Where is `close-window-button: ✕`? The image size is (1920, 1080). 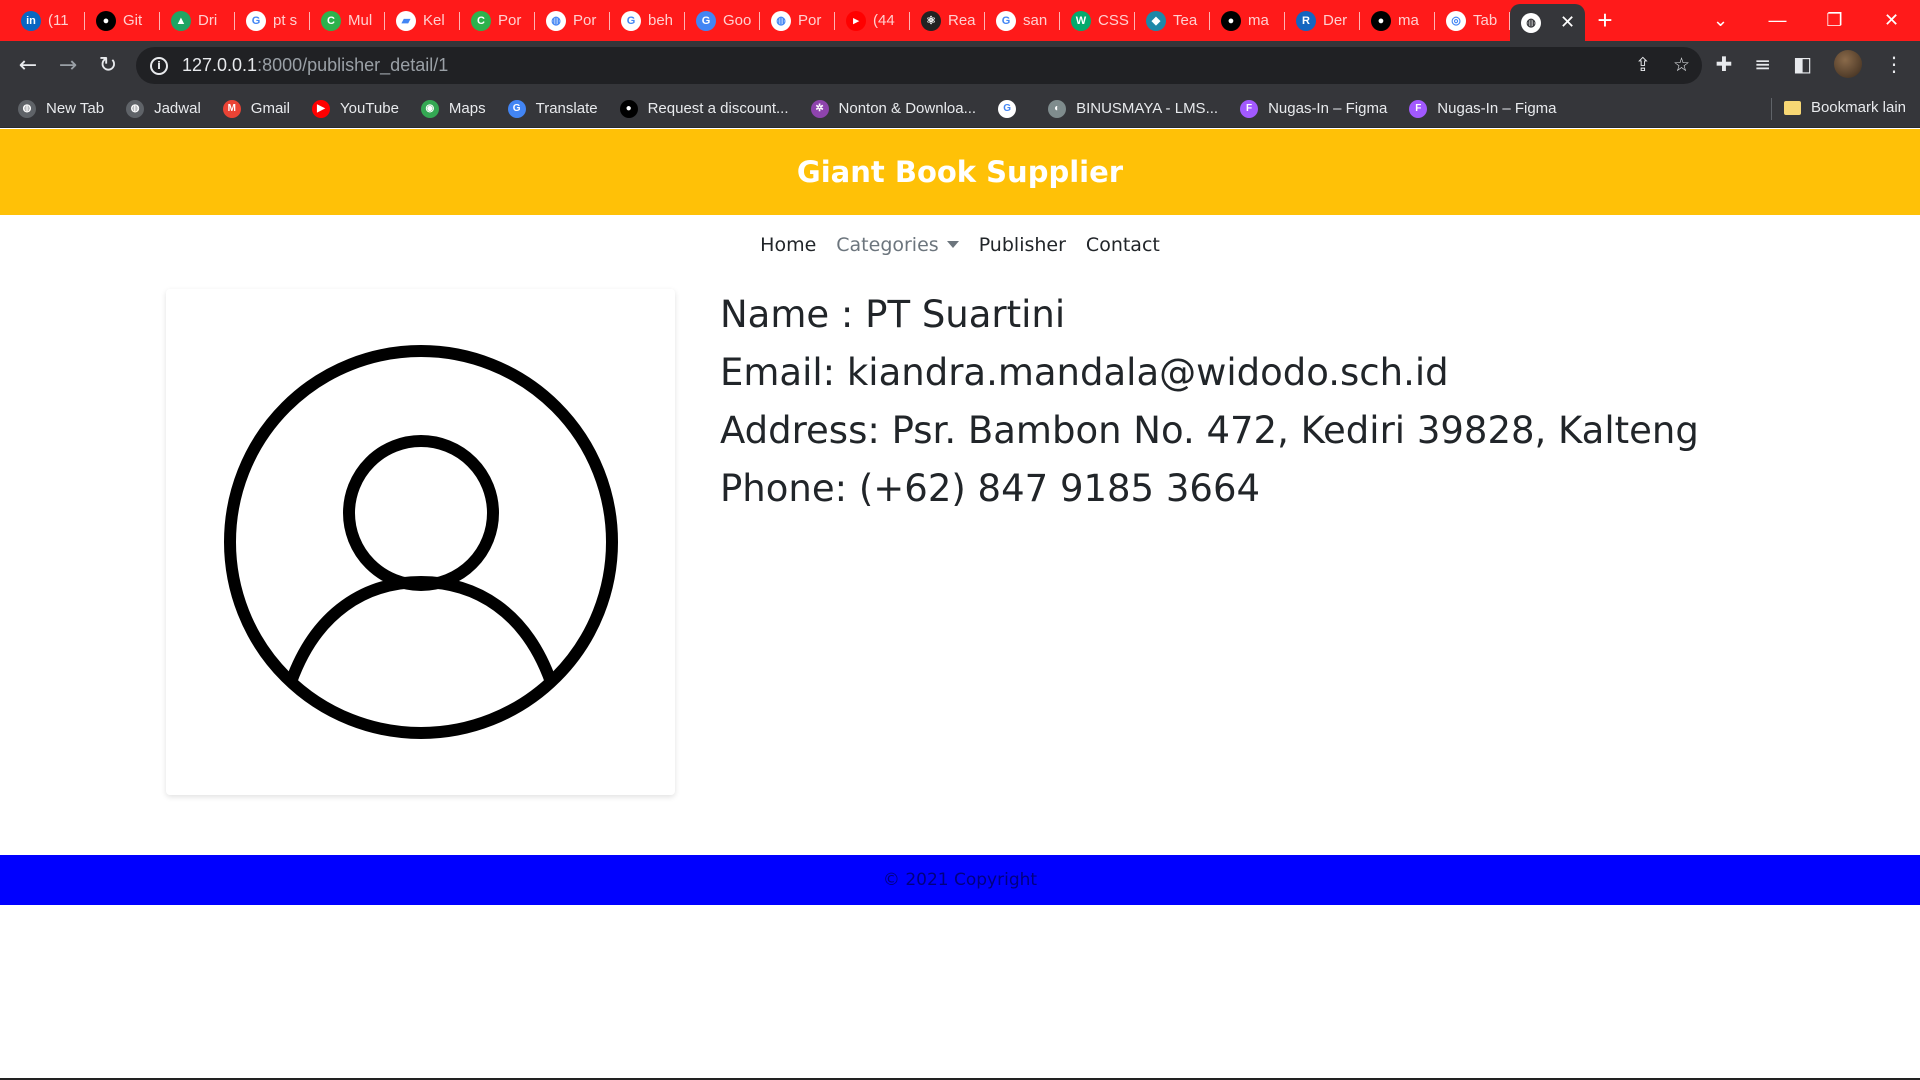 close-window-button: ✕ is located at coordinates (1891, 20).